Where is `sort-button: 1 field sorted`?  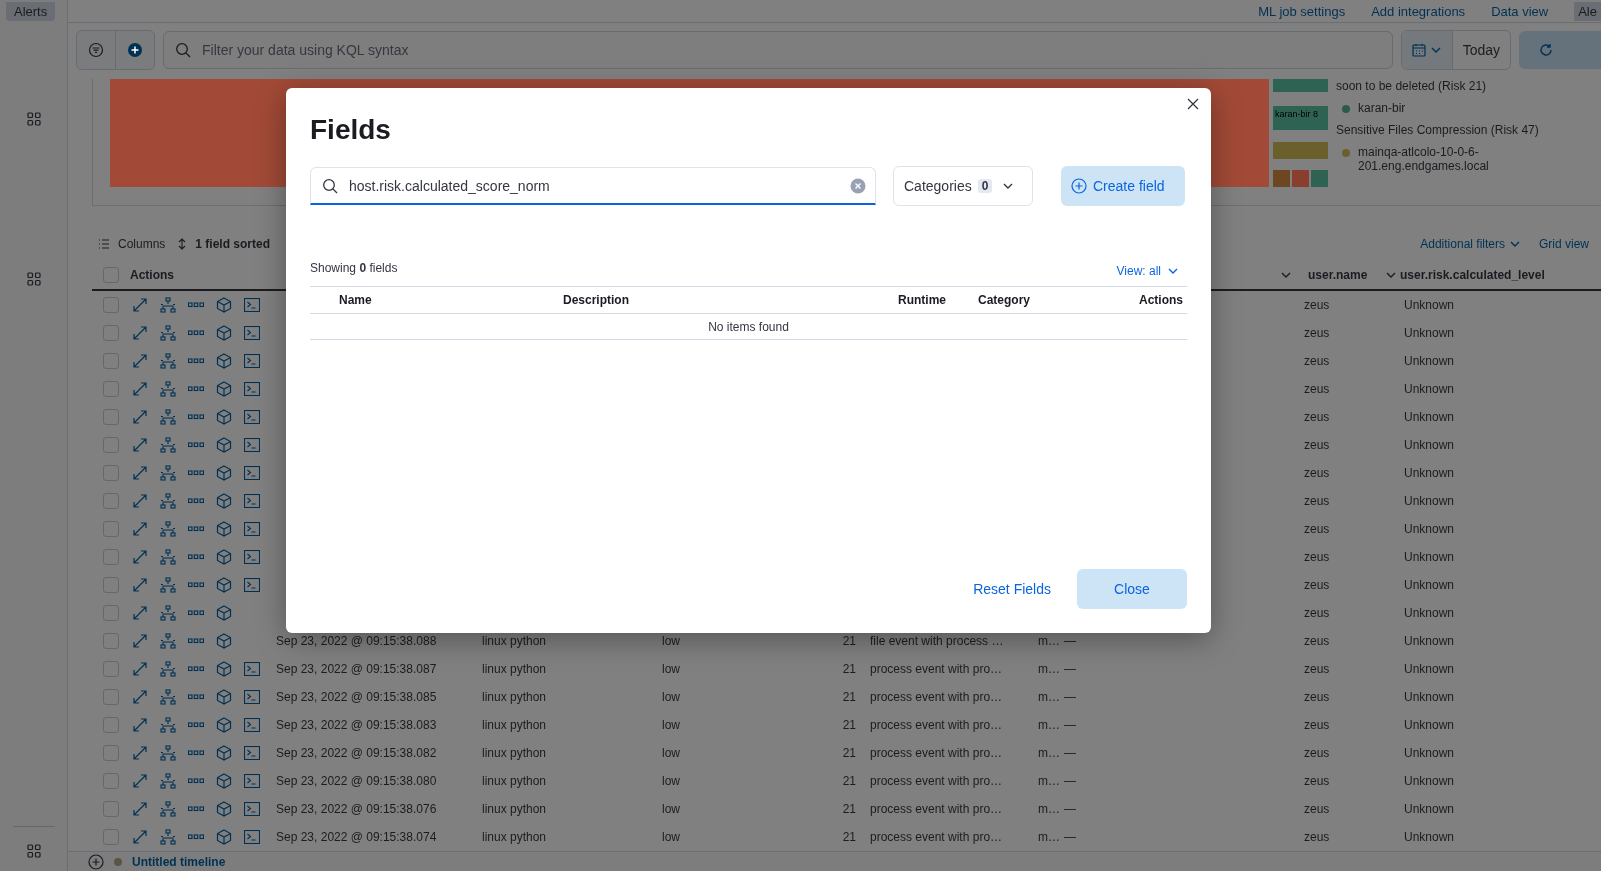 sort-button: 1 field sorted is located at coordinates (224, 244).